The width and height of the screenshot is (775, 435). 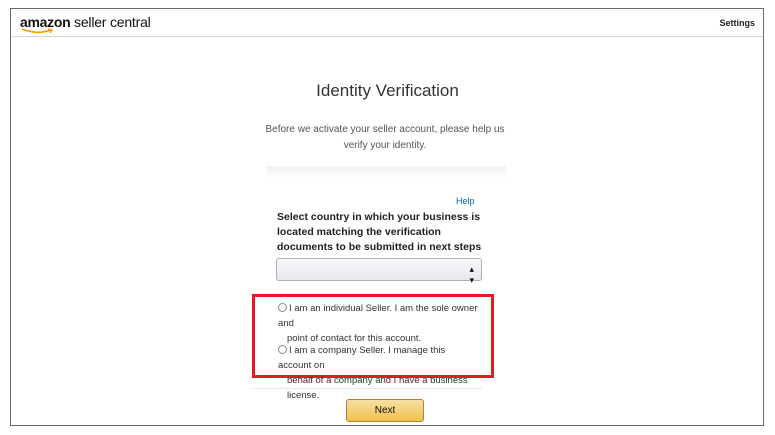 What do you see at coordinates (386, 172) in the screenshot?
I see `section-shadow-divider` at bounding box center [386, 172].